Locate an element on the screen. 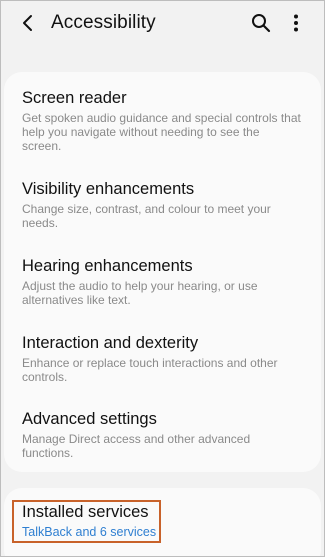  menu-item-title: Screen reader is located at coordinates (74, 98).